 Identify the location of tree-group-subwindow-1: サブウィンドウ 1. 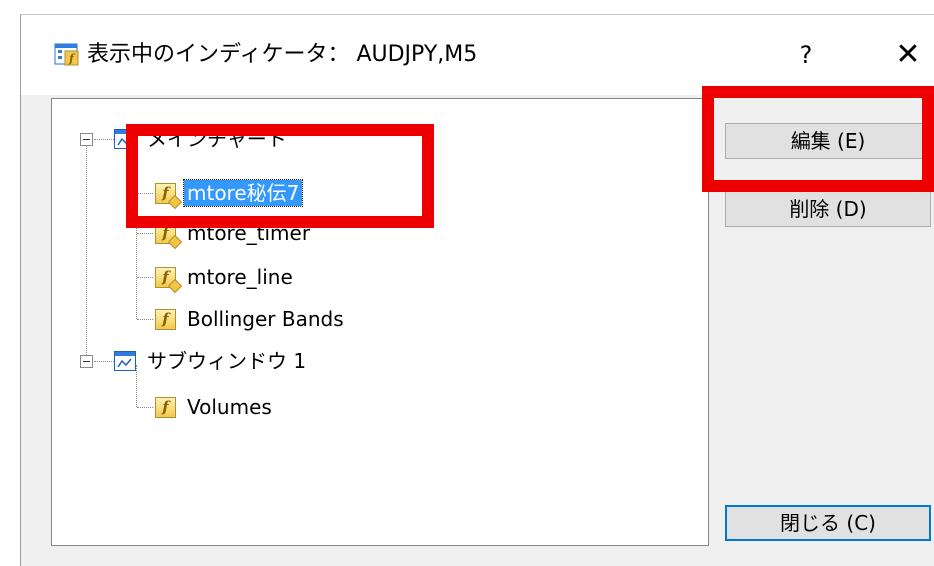
(211, 361).